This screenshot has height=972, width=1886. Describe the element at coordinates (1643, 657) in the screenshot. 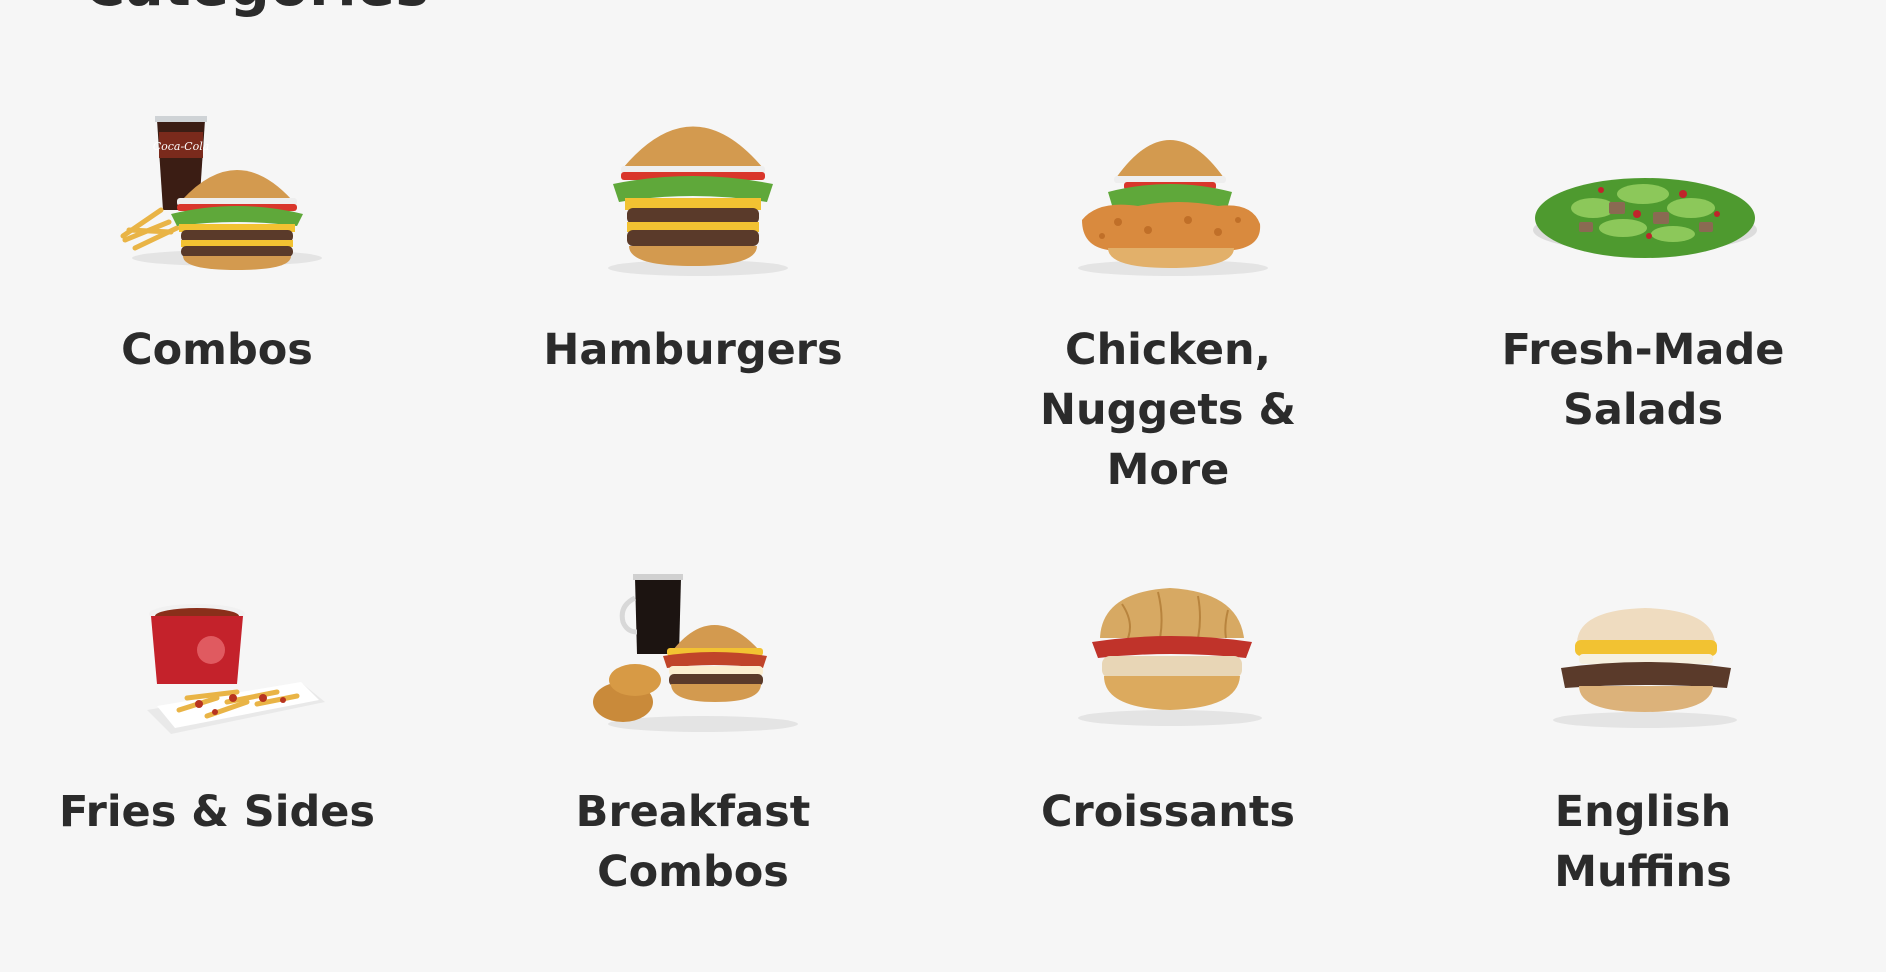

I see `english-muffin-icon` at that location.